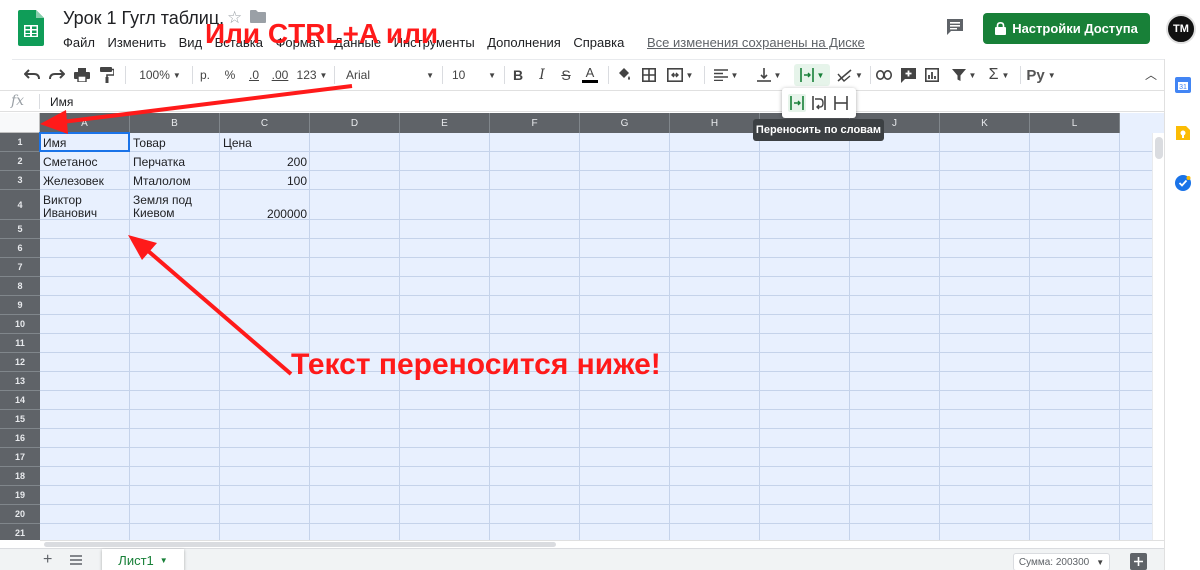 The image size is (1200, 570). I want to click on wrap-option-icon, so click(819, 103).